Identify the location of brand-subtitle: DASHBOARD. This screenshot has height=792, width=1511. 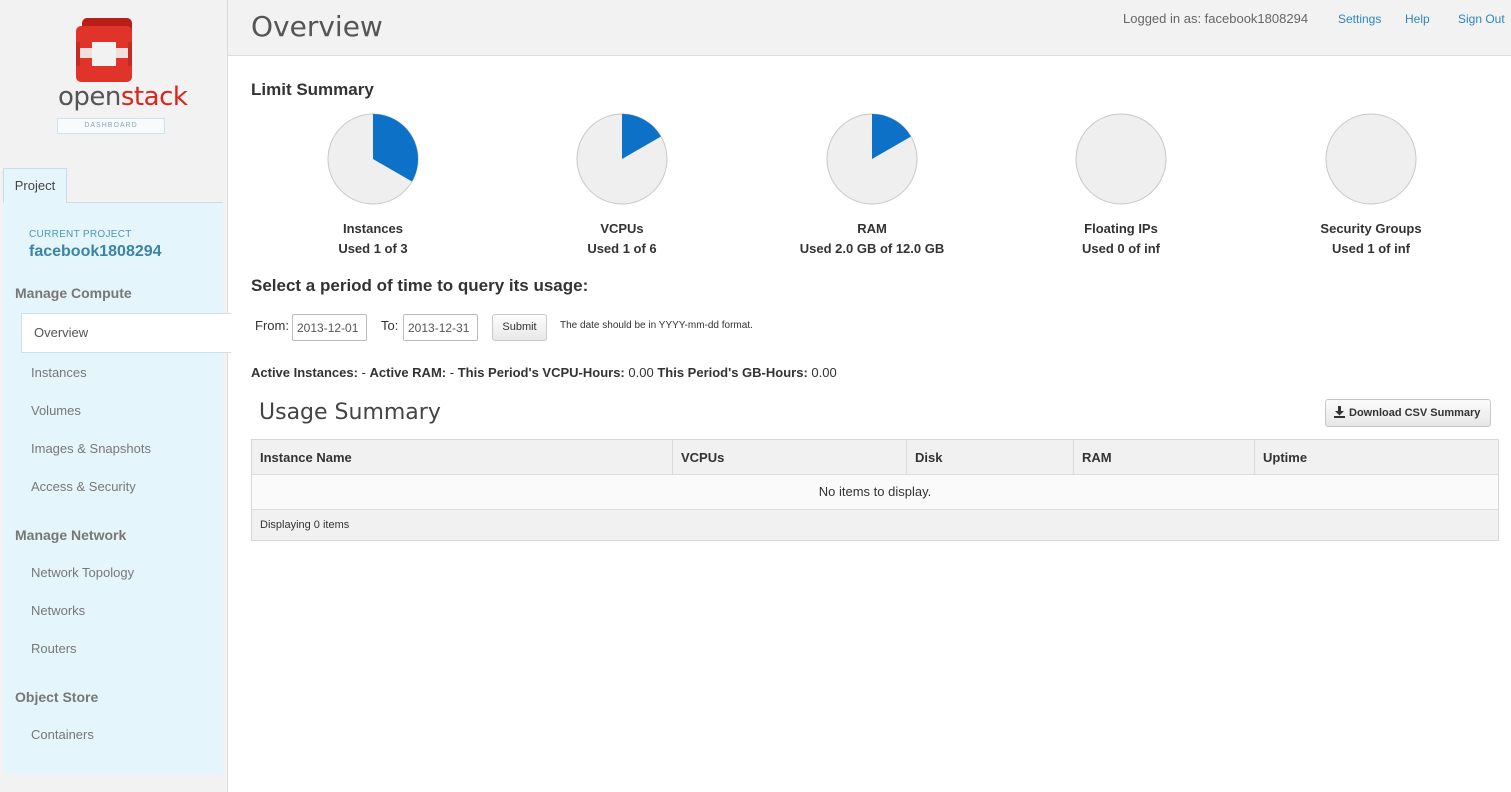
(111, 126).